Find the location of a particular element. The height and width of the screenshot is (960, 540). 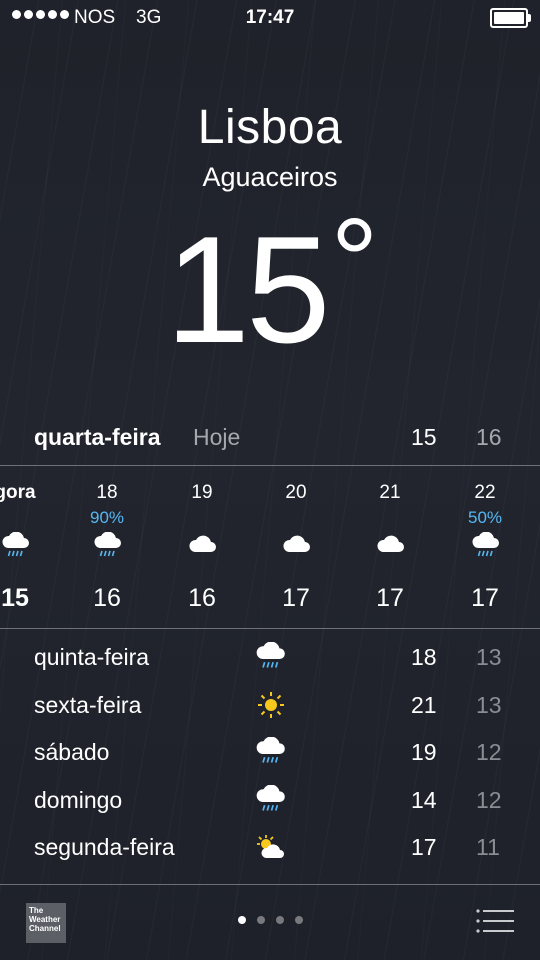

daily-row: sábado 19 12 is located at coordinates (270, 754).